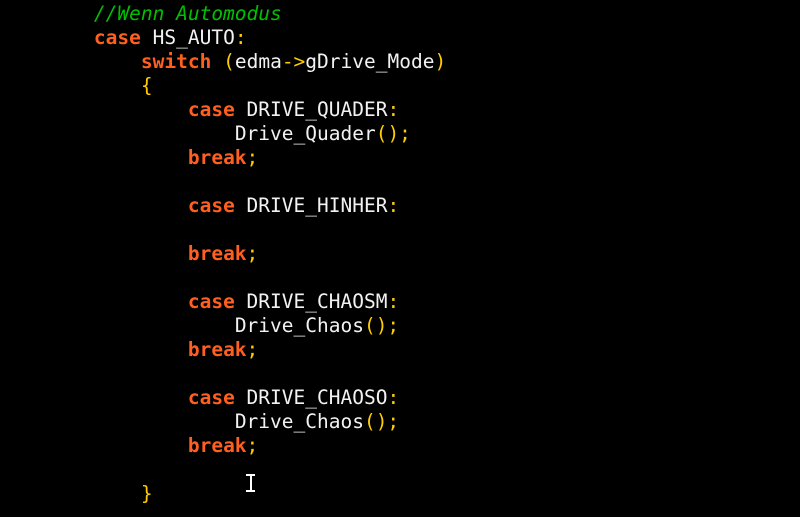 The image size is (800, 517). What do you see at coordinates (400, 14) in the screenshot?
I see `code-line: //Wenn Automodus` at bounding box center [400, 14].